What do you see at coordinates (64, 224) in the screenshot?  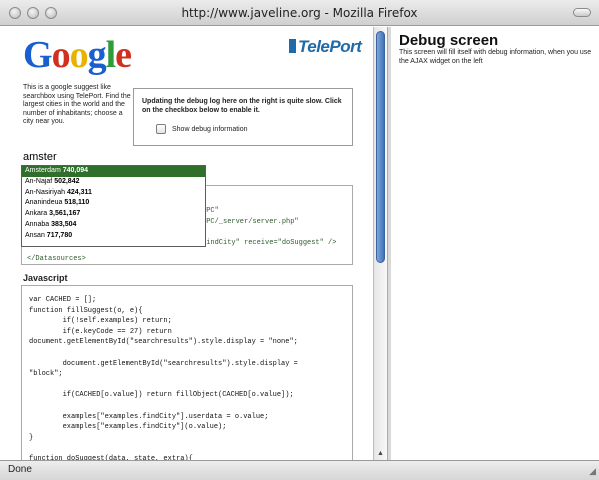 I see `city-population: 383,504` at bounding box center [64, 224].